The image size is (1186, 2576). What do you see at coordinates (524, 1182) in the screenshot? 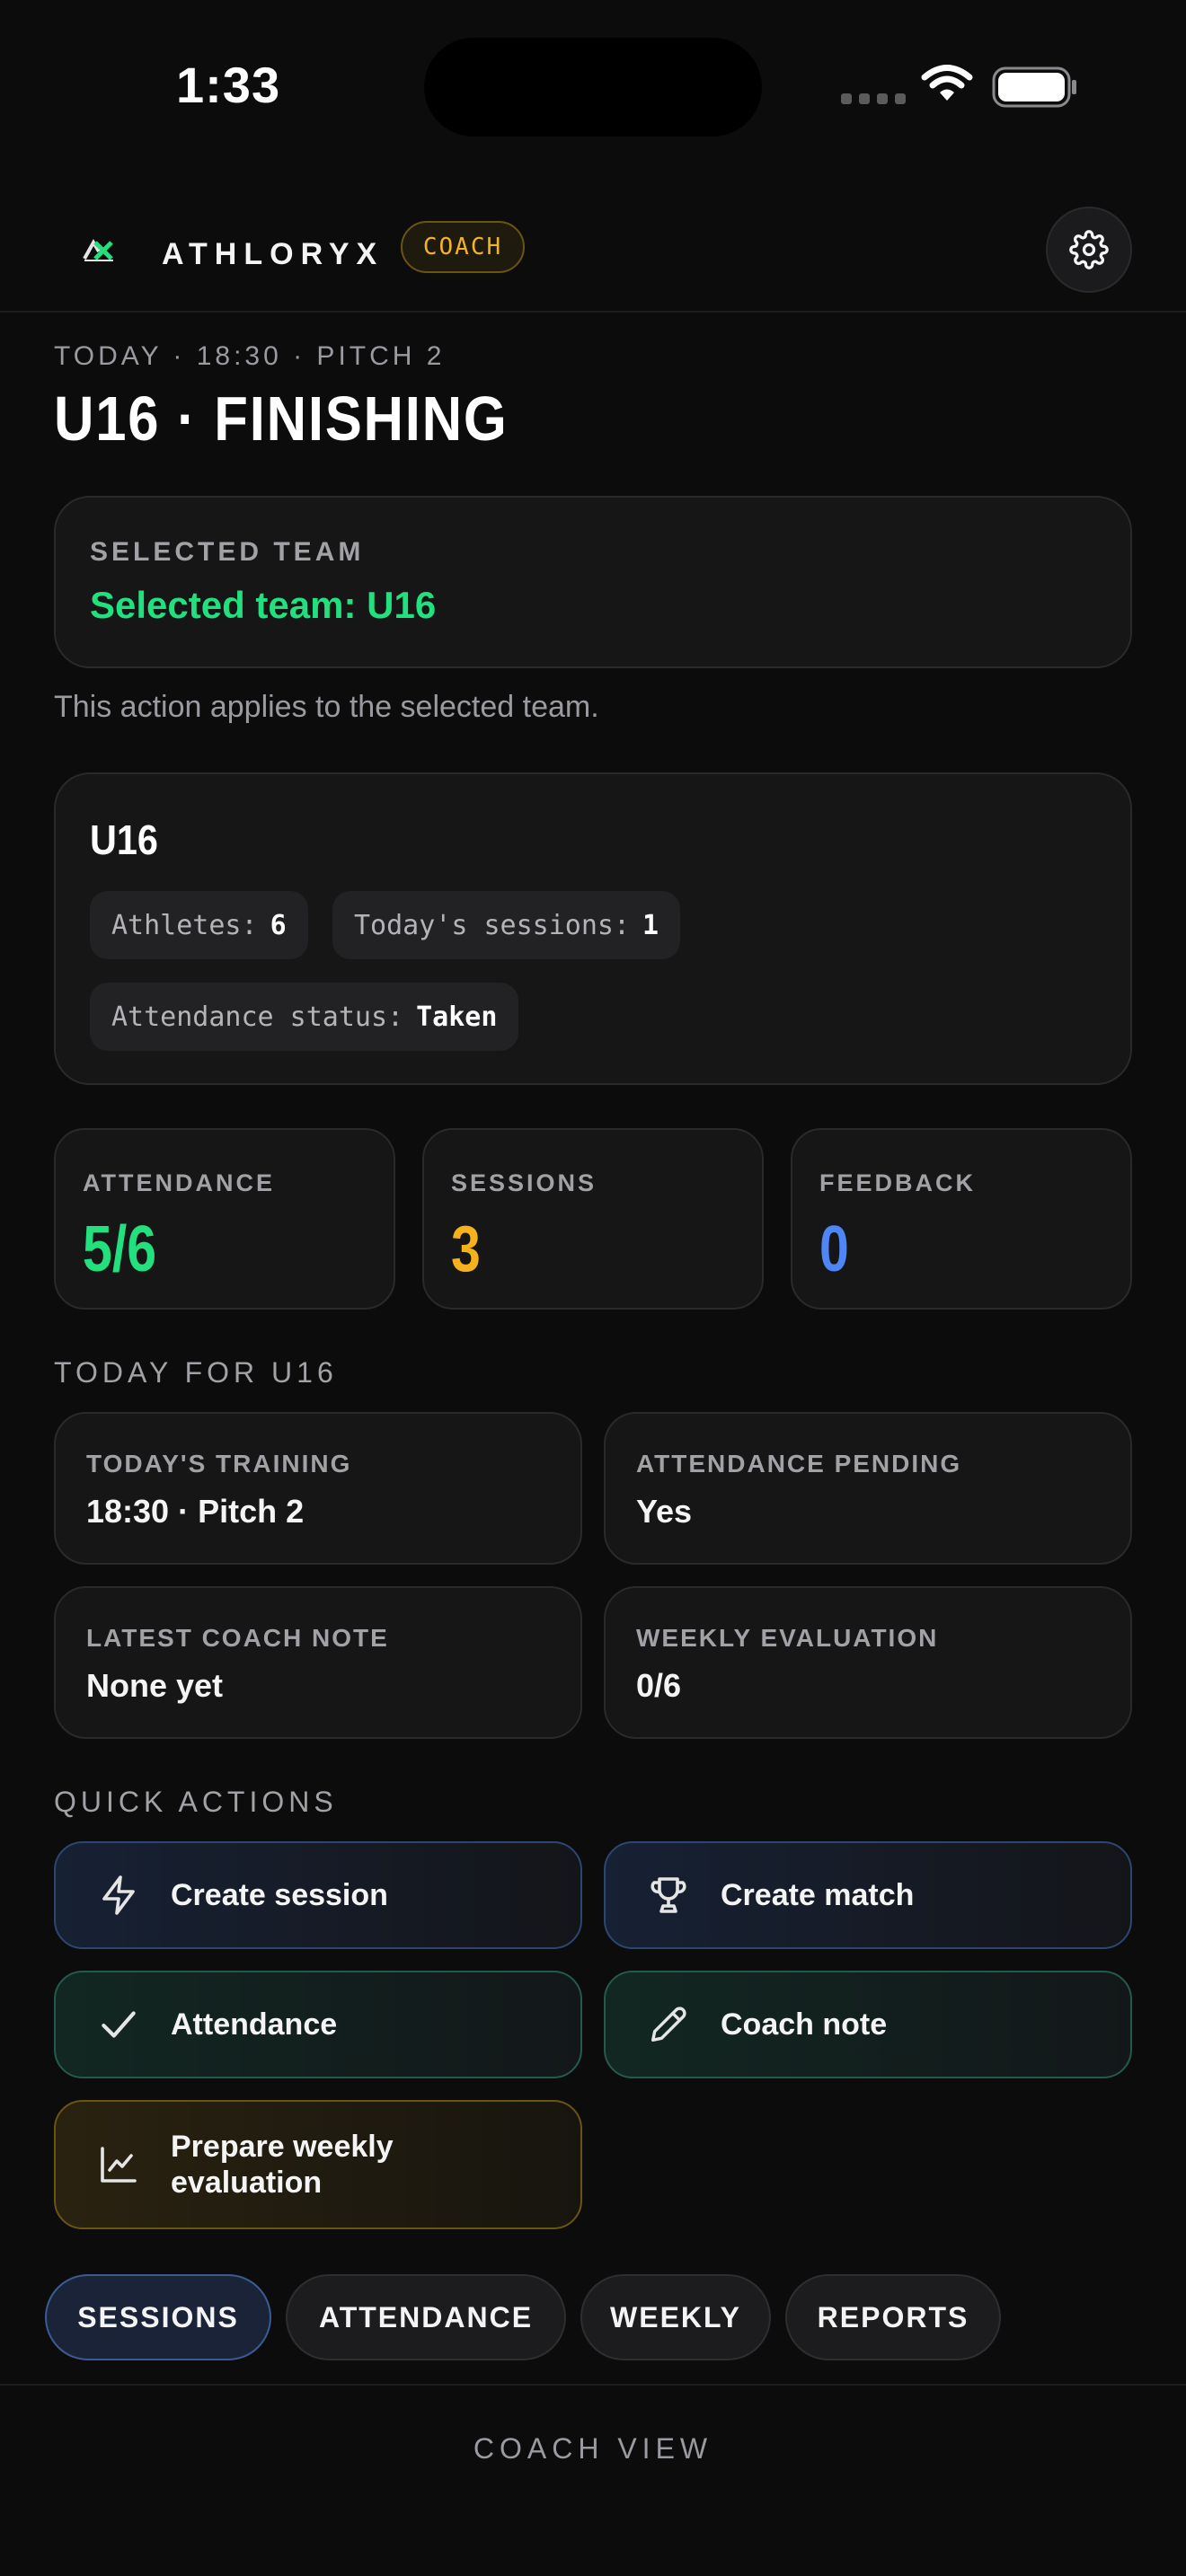
I see `stat-label: SESSIONS` at bounding box center [524, 1182].